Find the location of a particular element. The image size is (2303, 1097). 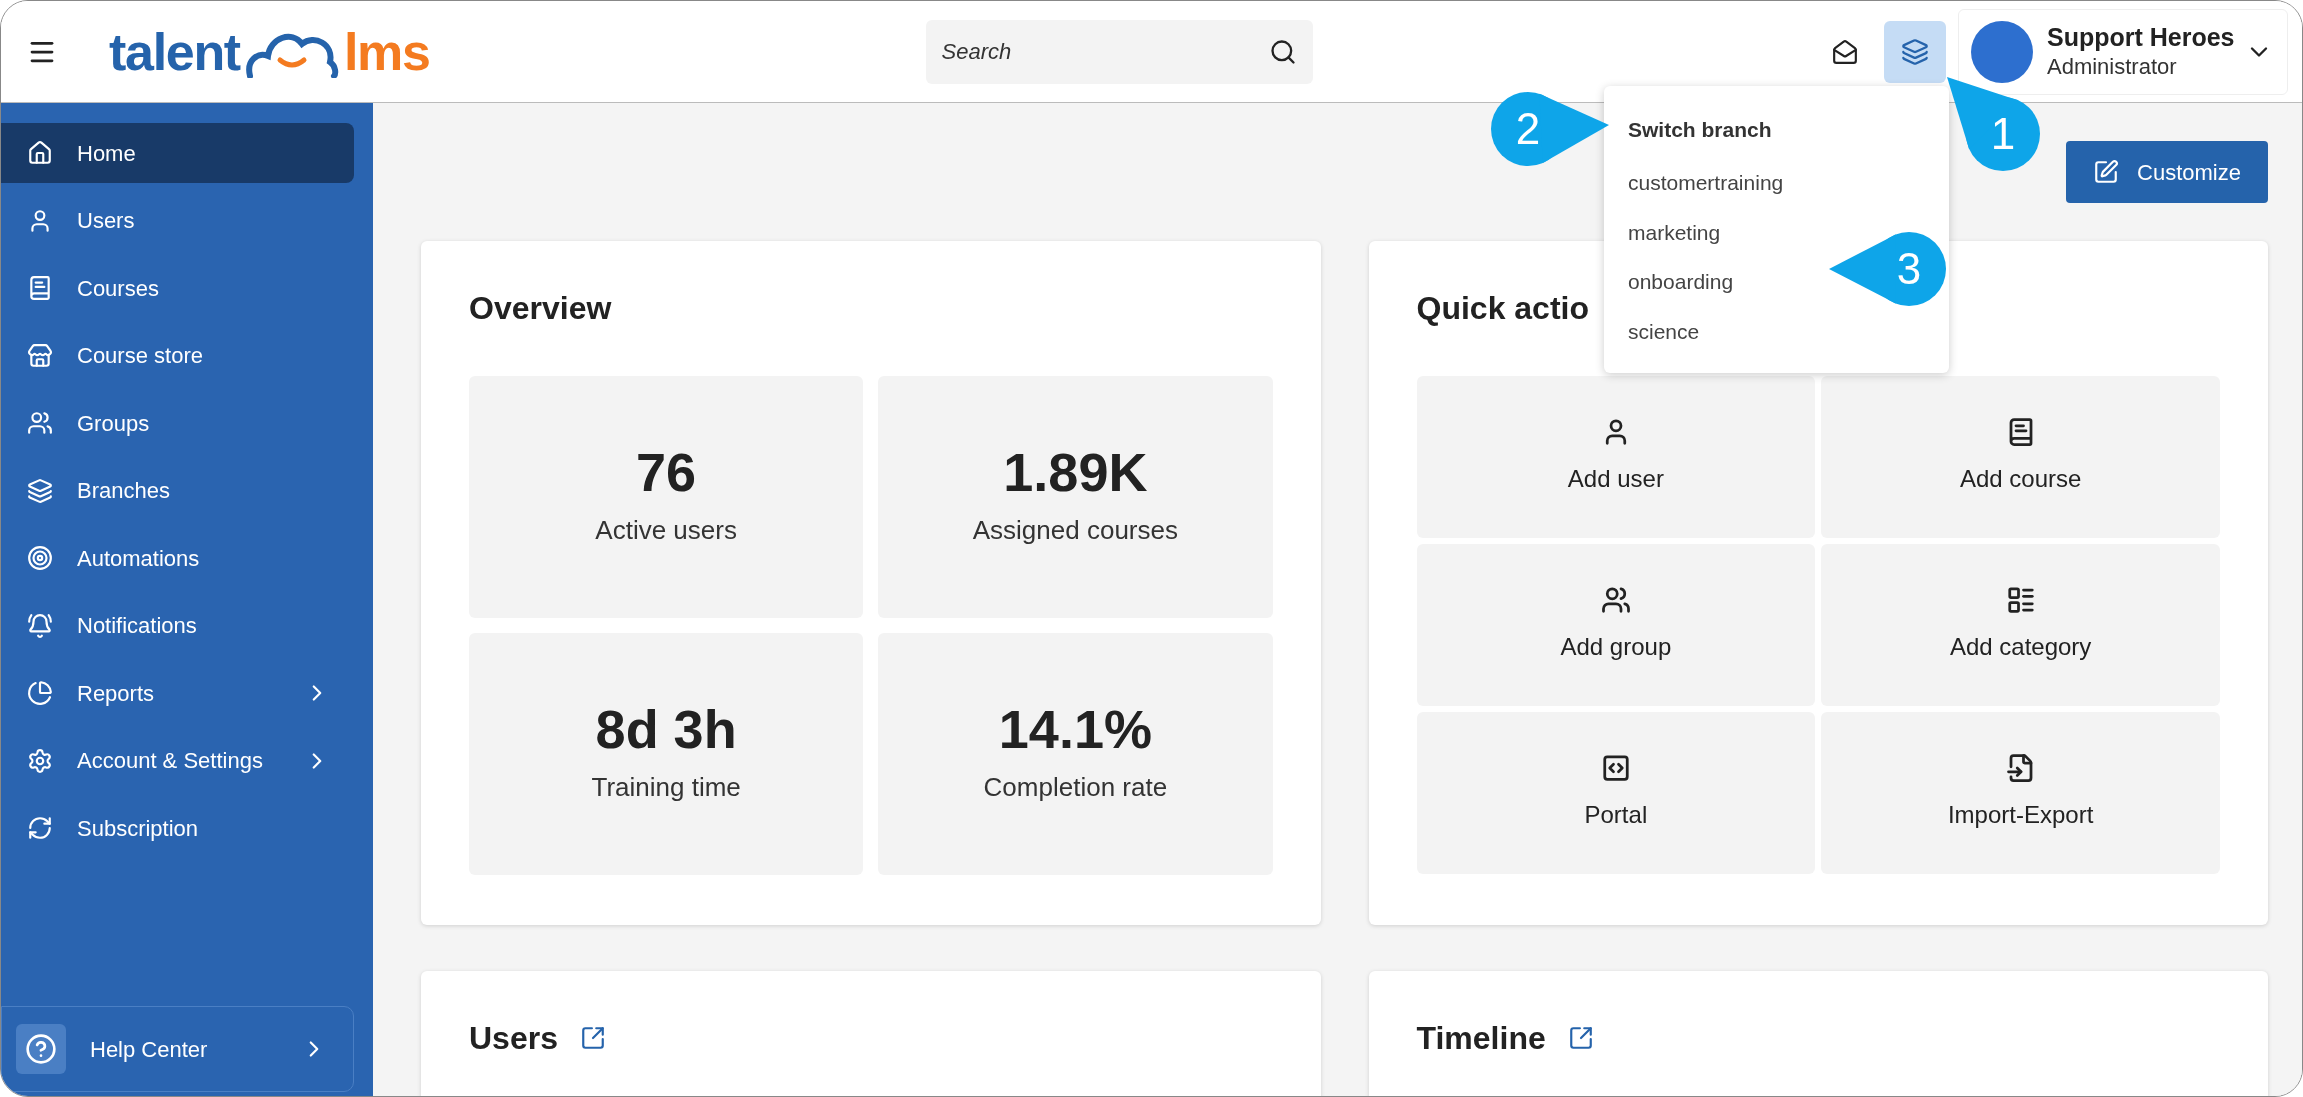

menu-heading: Switch branch is located at coordinates (1700, 129).